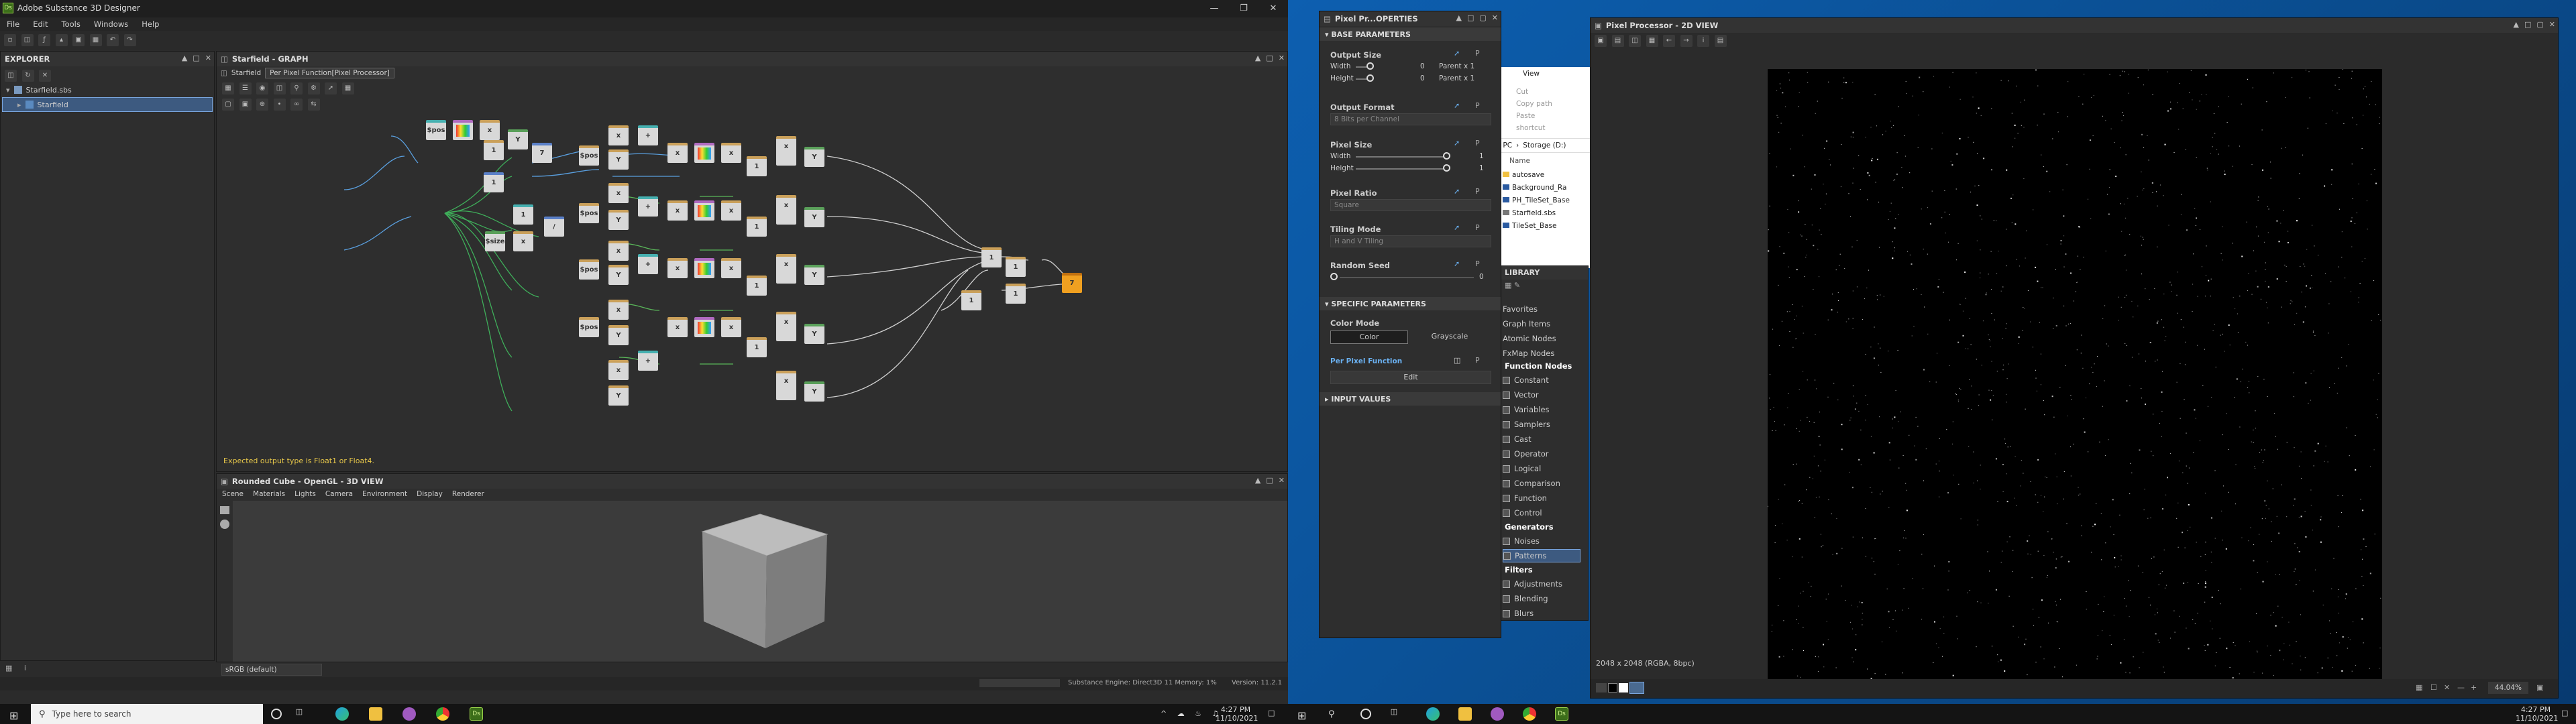  Describe the element at coordinates (618, 220) in the screenshot. I see `node-swz-a2: Y` at that location.